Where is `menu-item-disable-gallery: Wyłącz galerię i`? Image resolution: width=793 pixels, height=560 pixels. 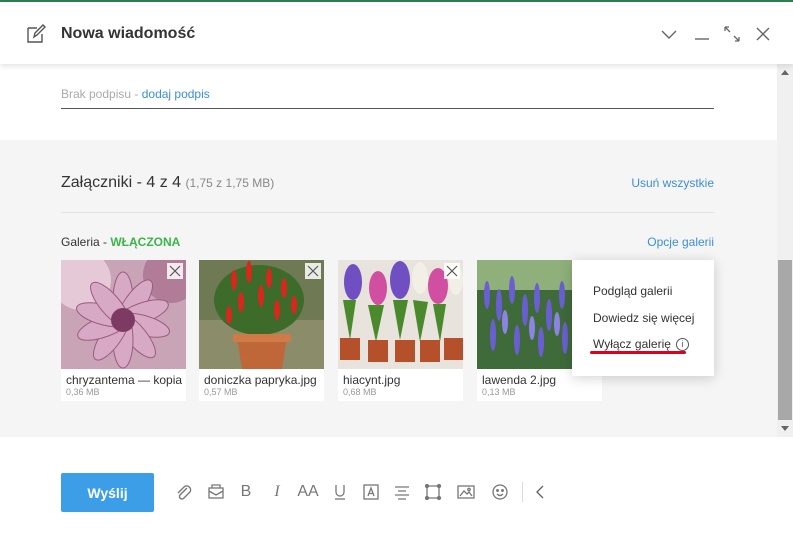
menu-item-disable-gallery: Wyłącz galerię i is located at coordinates (641, 344).